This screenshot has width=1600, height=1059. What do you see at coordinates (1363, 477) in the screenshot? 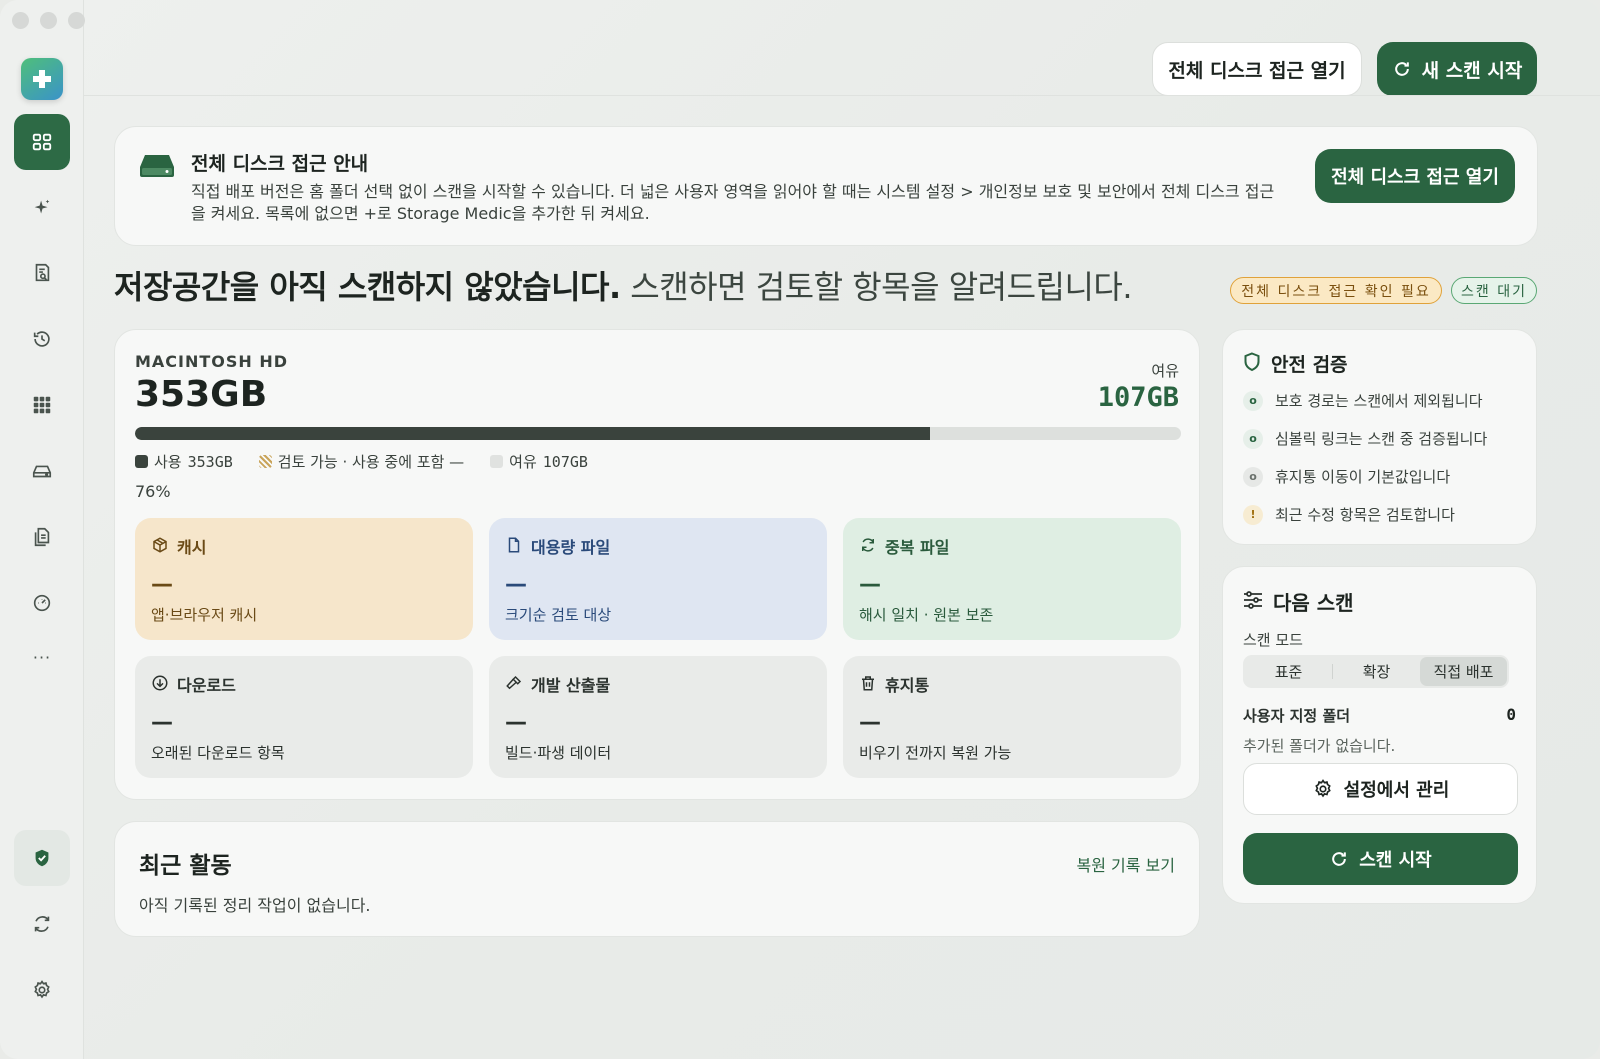
I see `safety-item-text: 휴지통 이동이 기본값입니다` at bounding box center [1363, 477].